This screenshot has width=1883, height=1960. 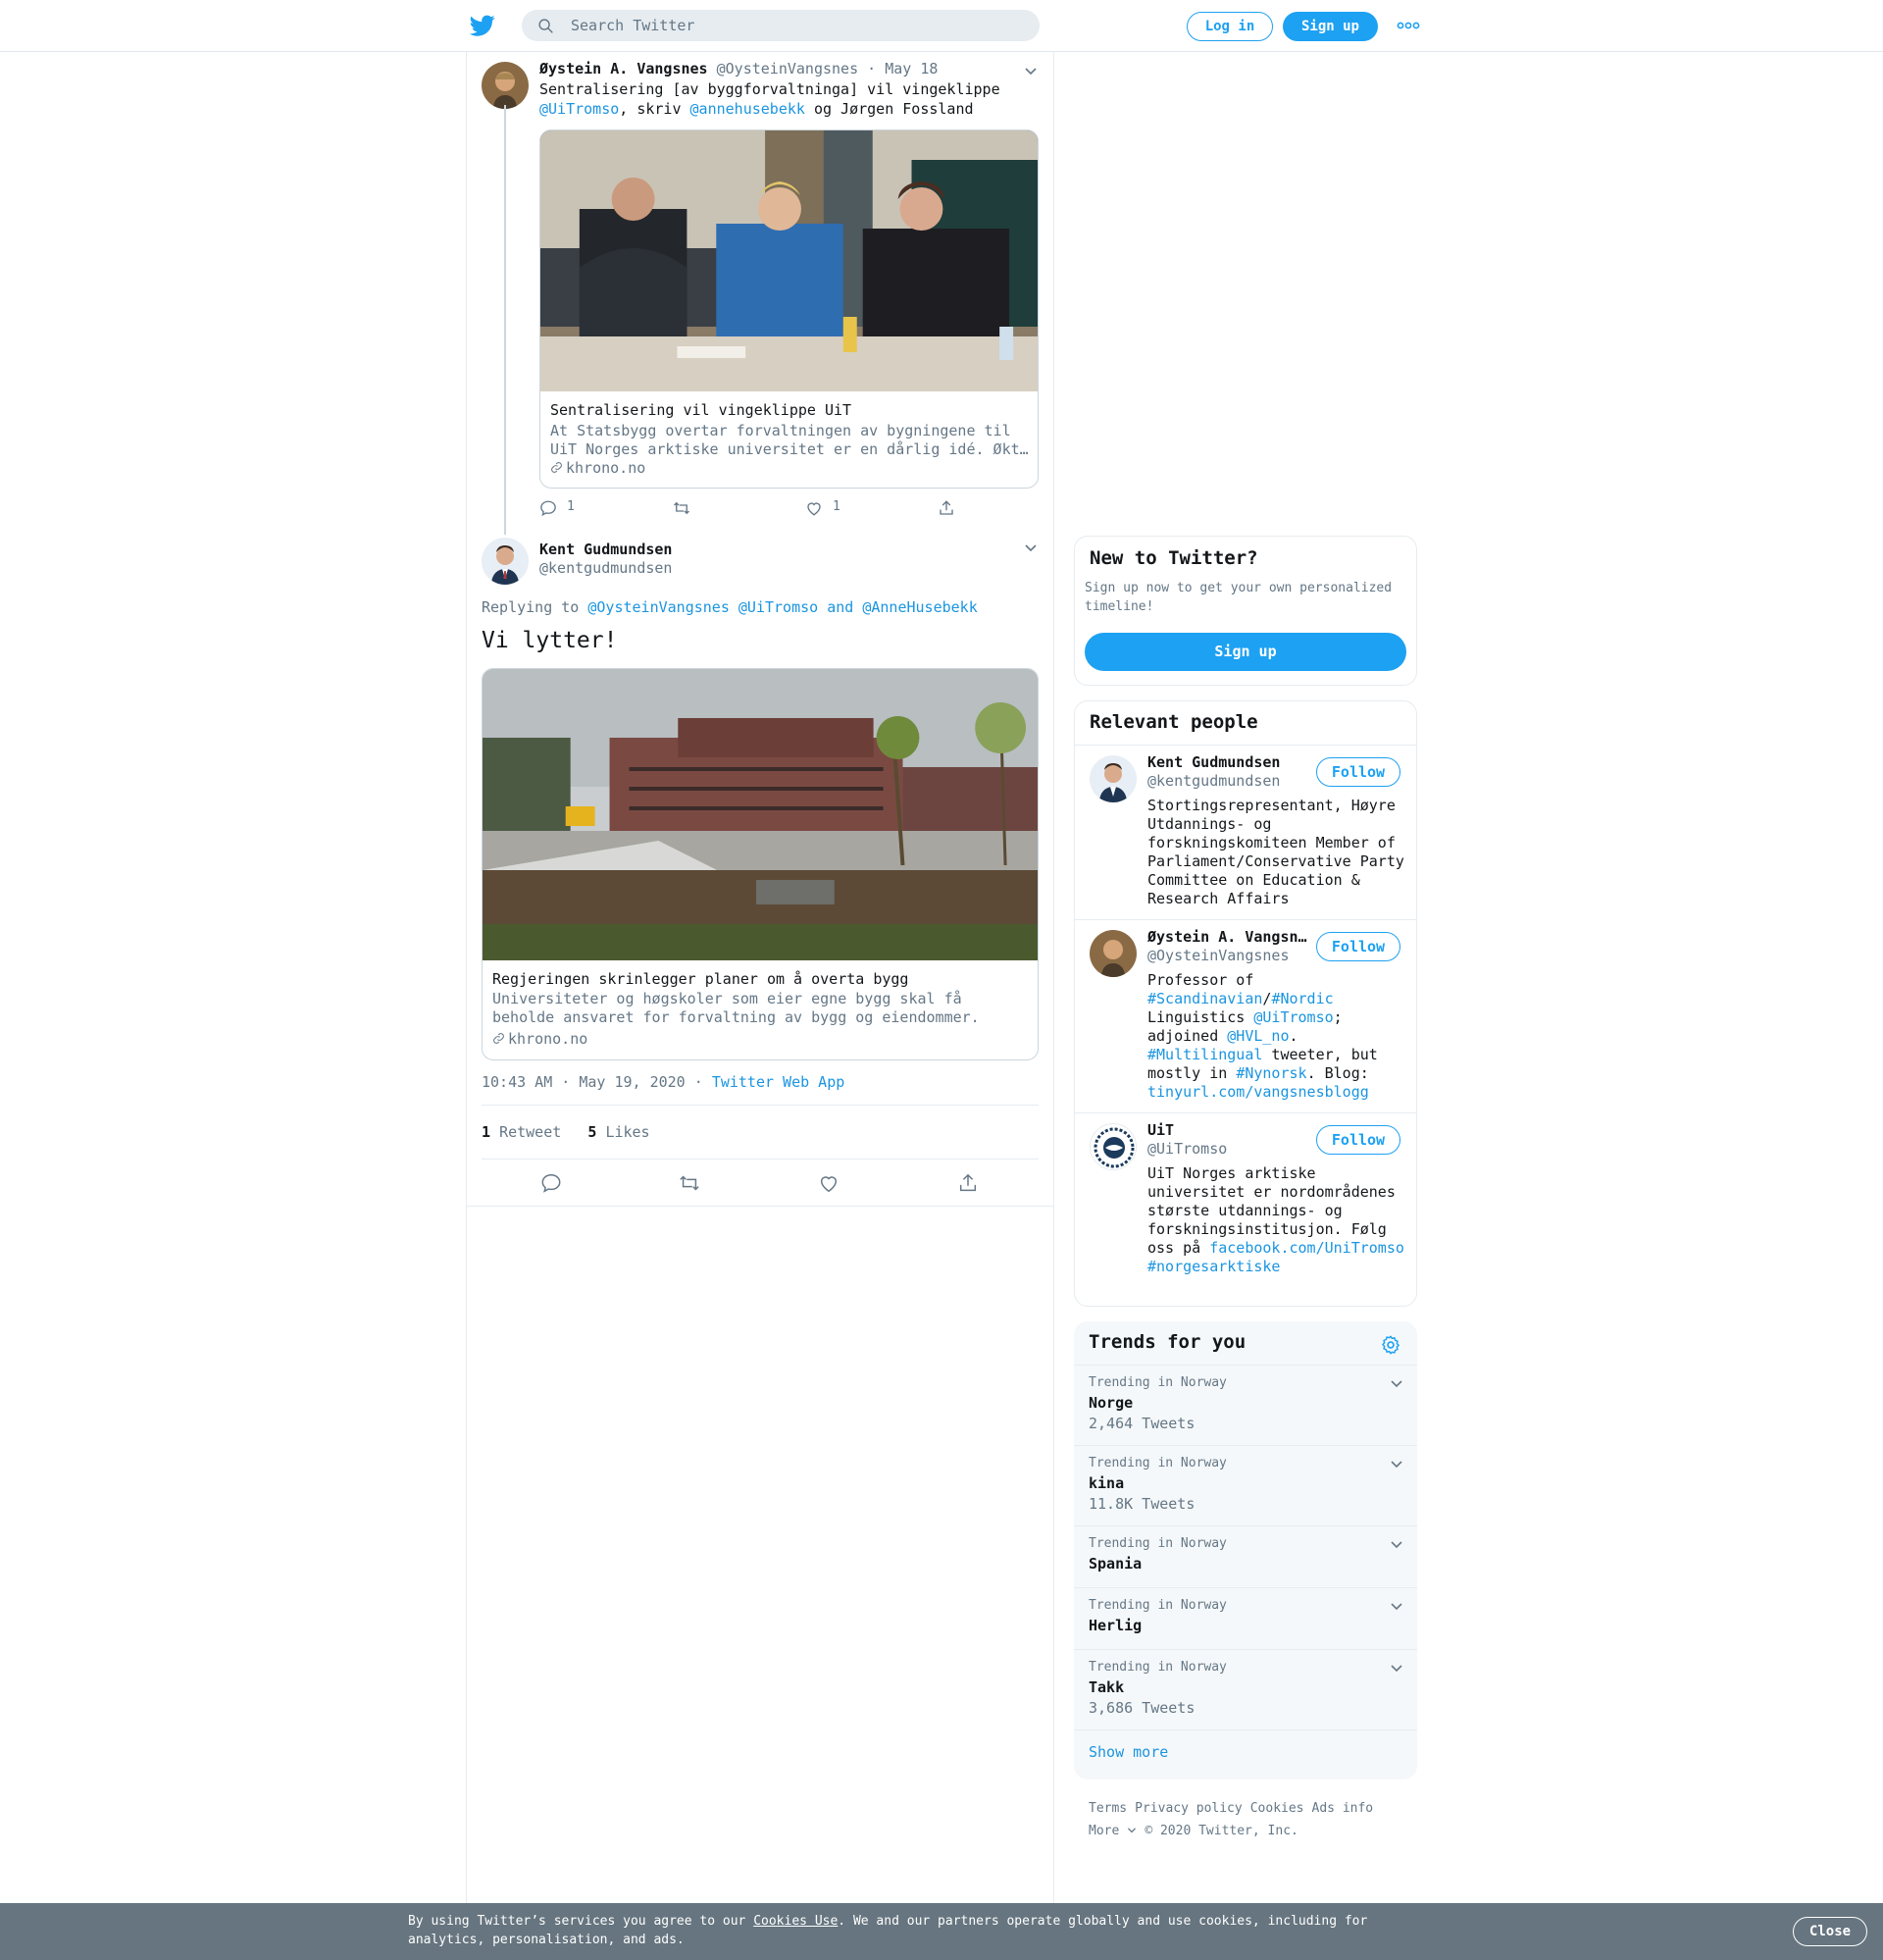 What do you see at coordinates (778, 607) in the screenshot?
I see `reply-mention-uitromso: @UiTromso` at bounding box center [778, 607].